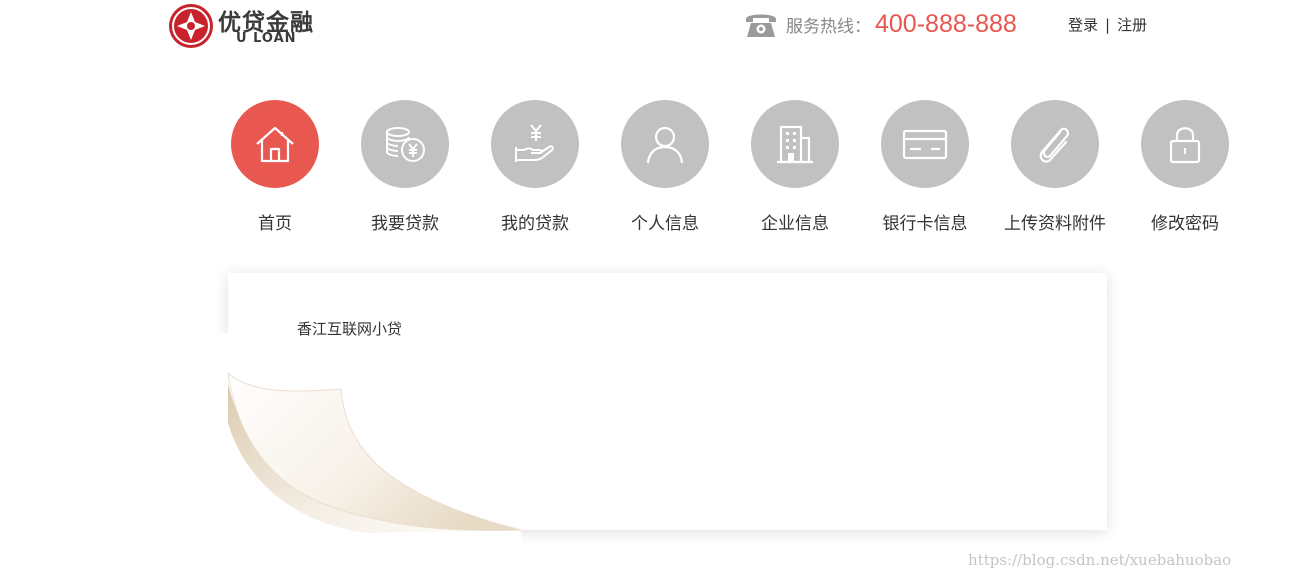  What do you see at coordinates (275, 224) in the screenshot?
I see `nav-label: 首页` at bounding box center [275, 224].